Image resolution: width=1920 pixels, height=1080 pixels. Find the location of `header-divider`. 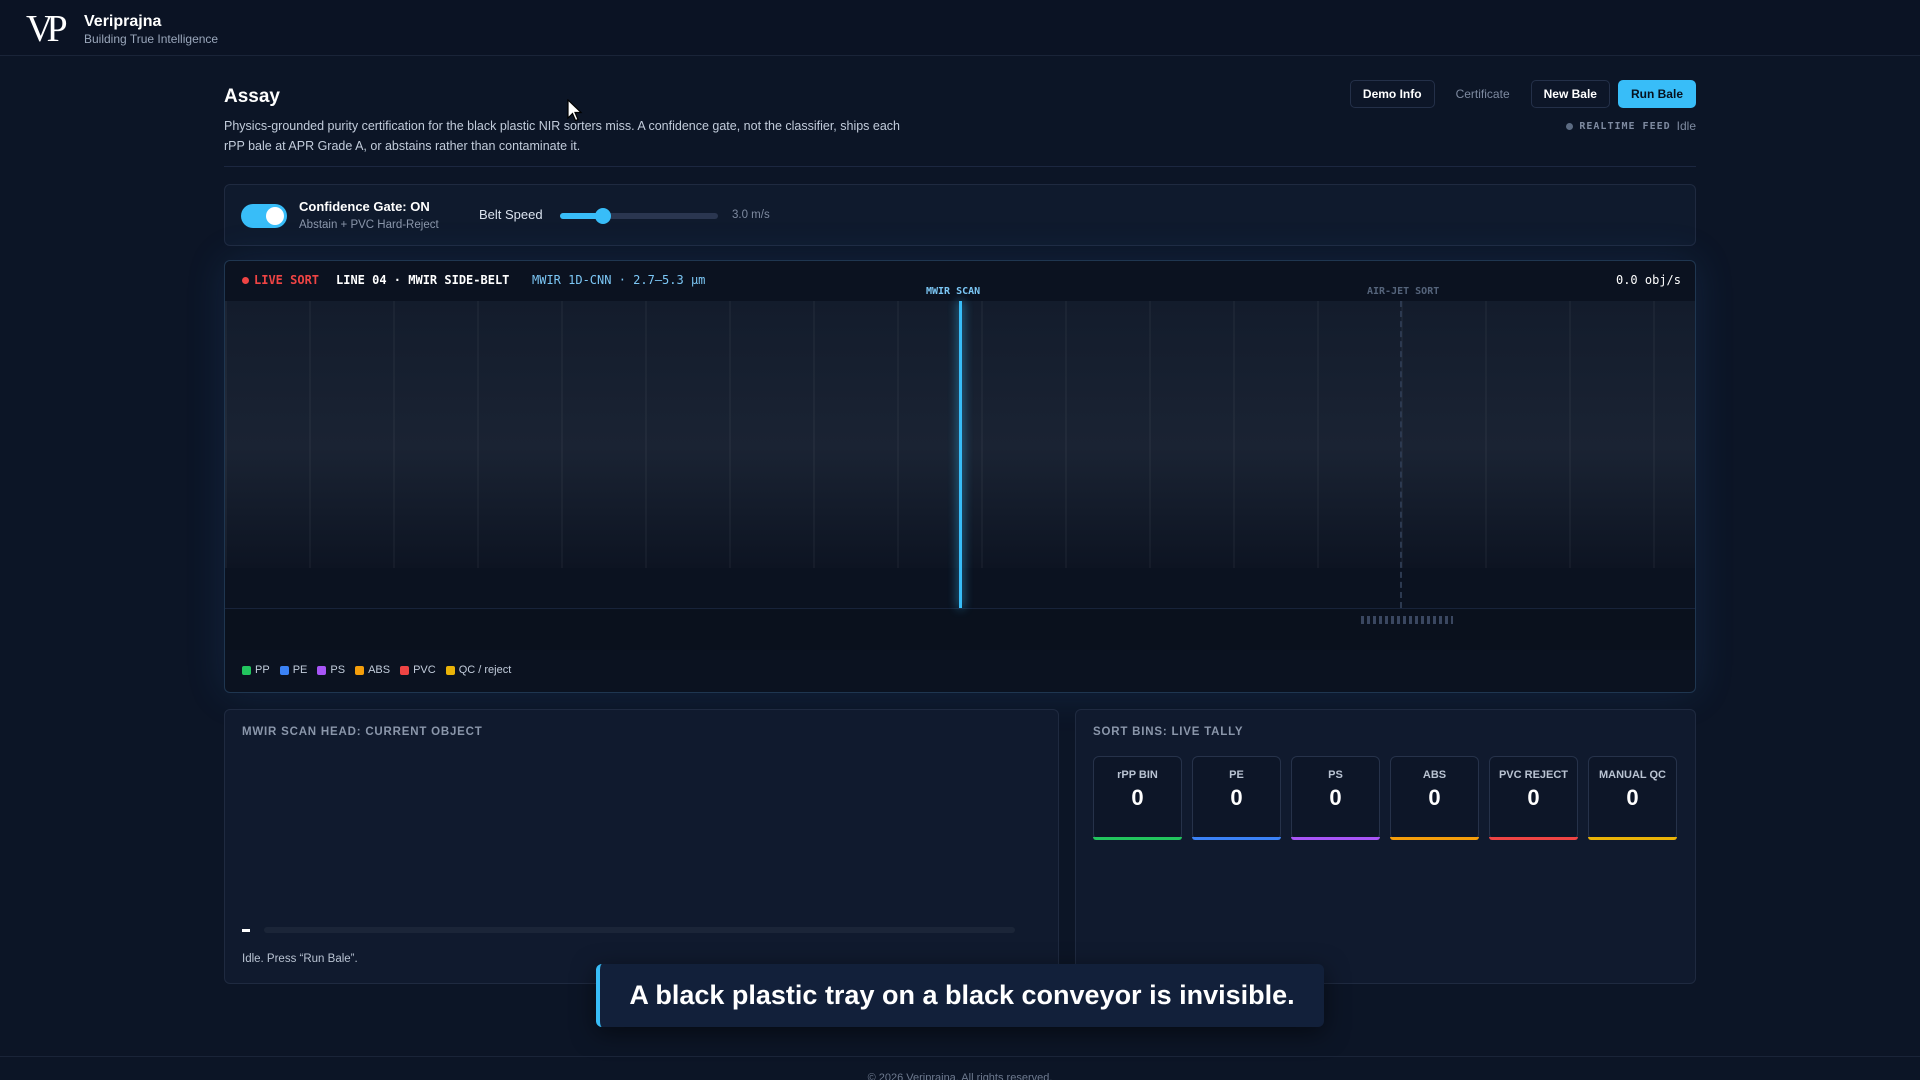

header-divider is located at coordinates (960, 166).